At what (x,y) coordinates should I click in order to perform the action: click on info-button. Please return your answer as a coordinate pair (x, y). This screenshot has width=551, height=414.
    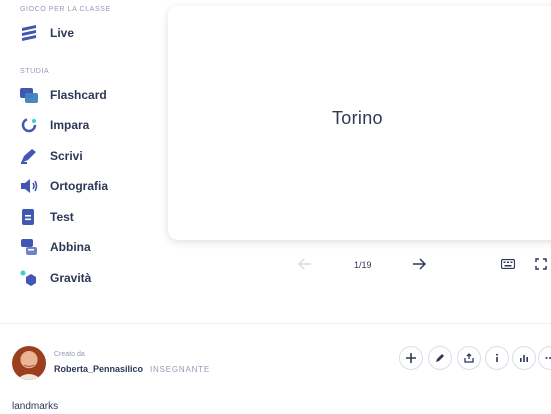
    Looking at the image, I should click on (497, 358).